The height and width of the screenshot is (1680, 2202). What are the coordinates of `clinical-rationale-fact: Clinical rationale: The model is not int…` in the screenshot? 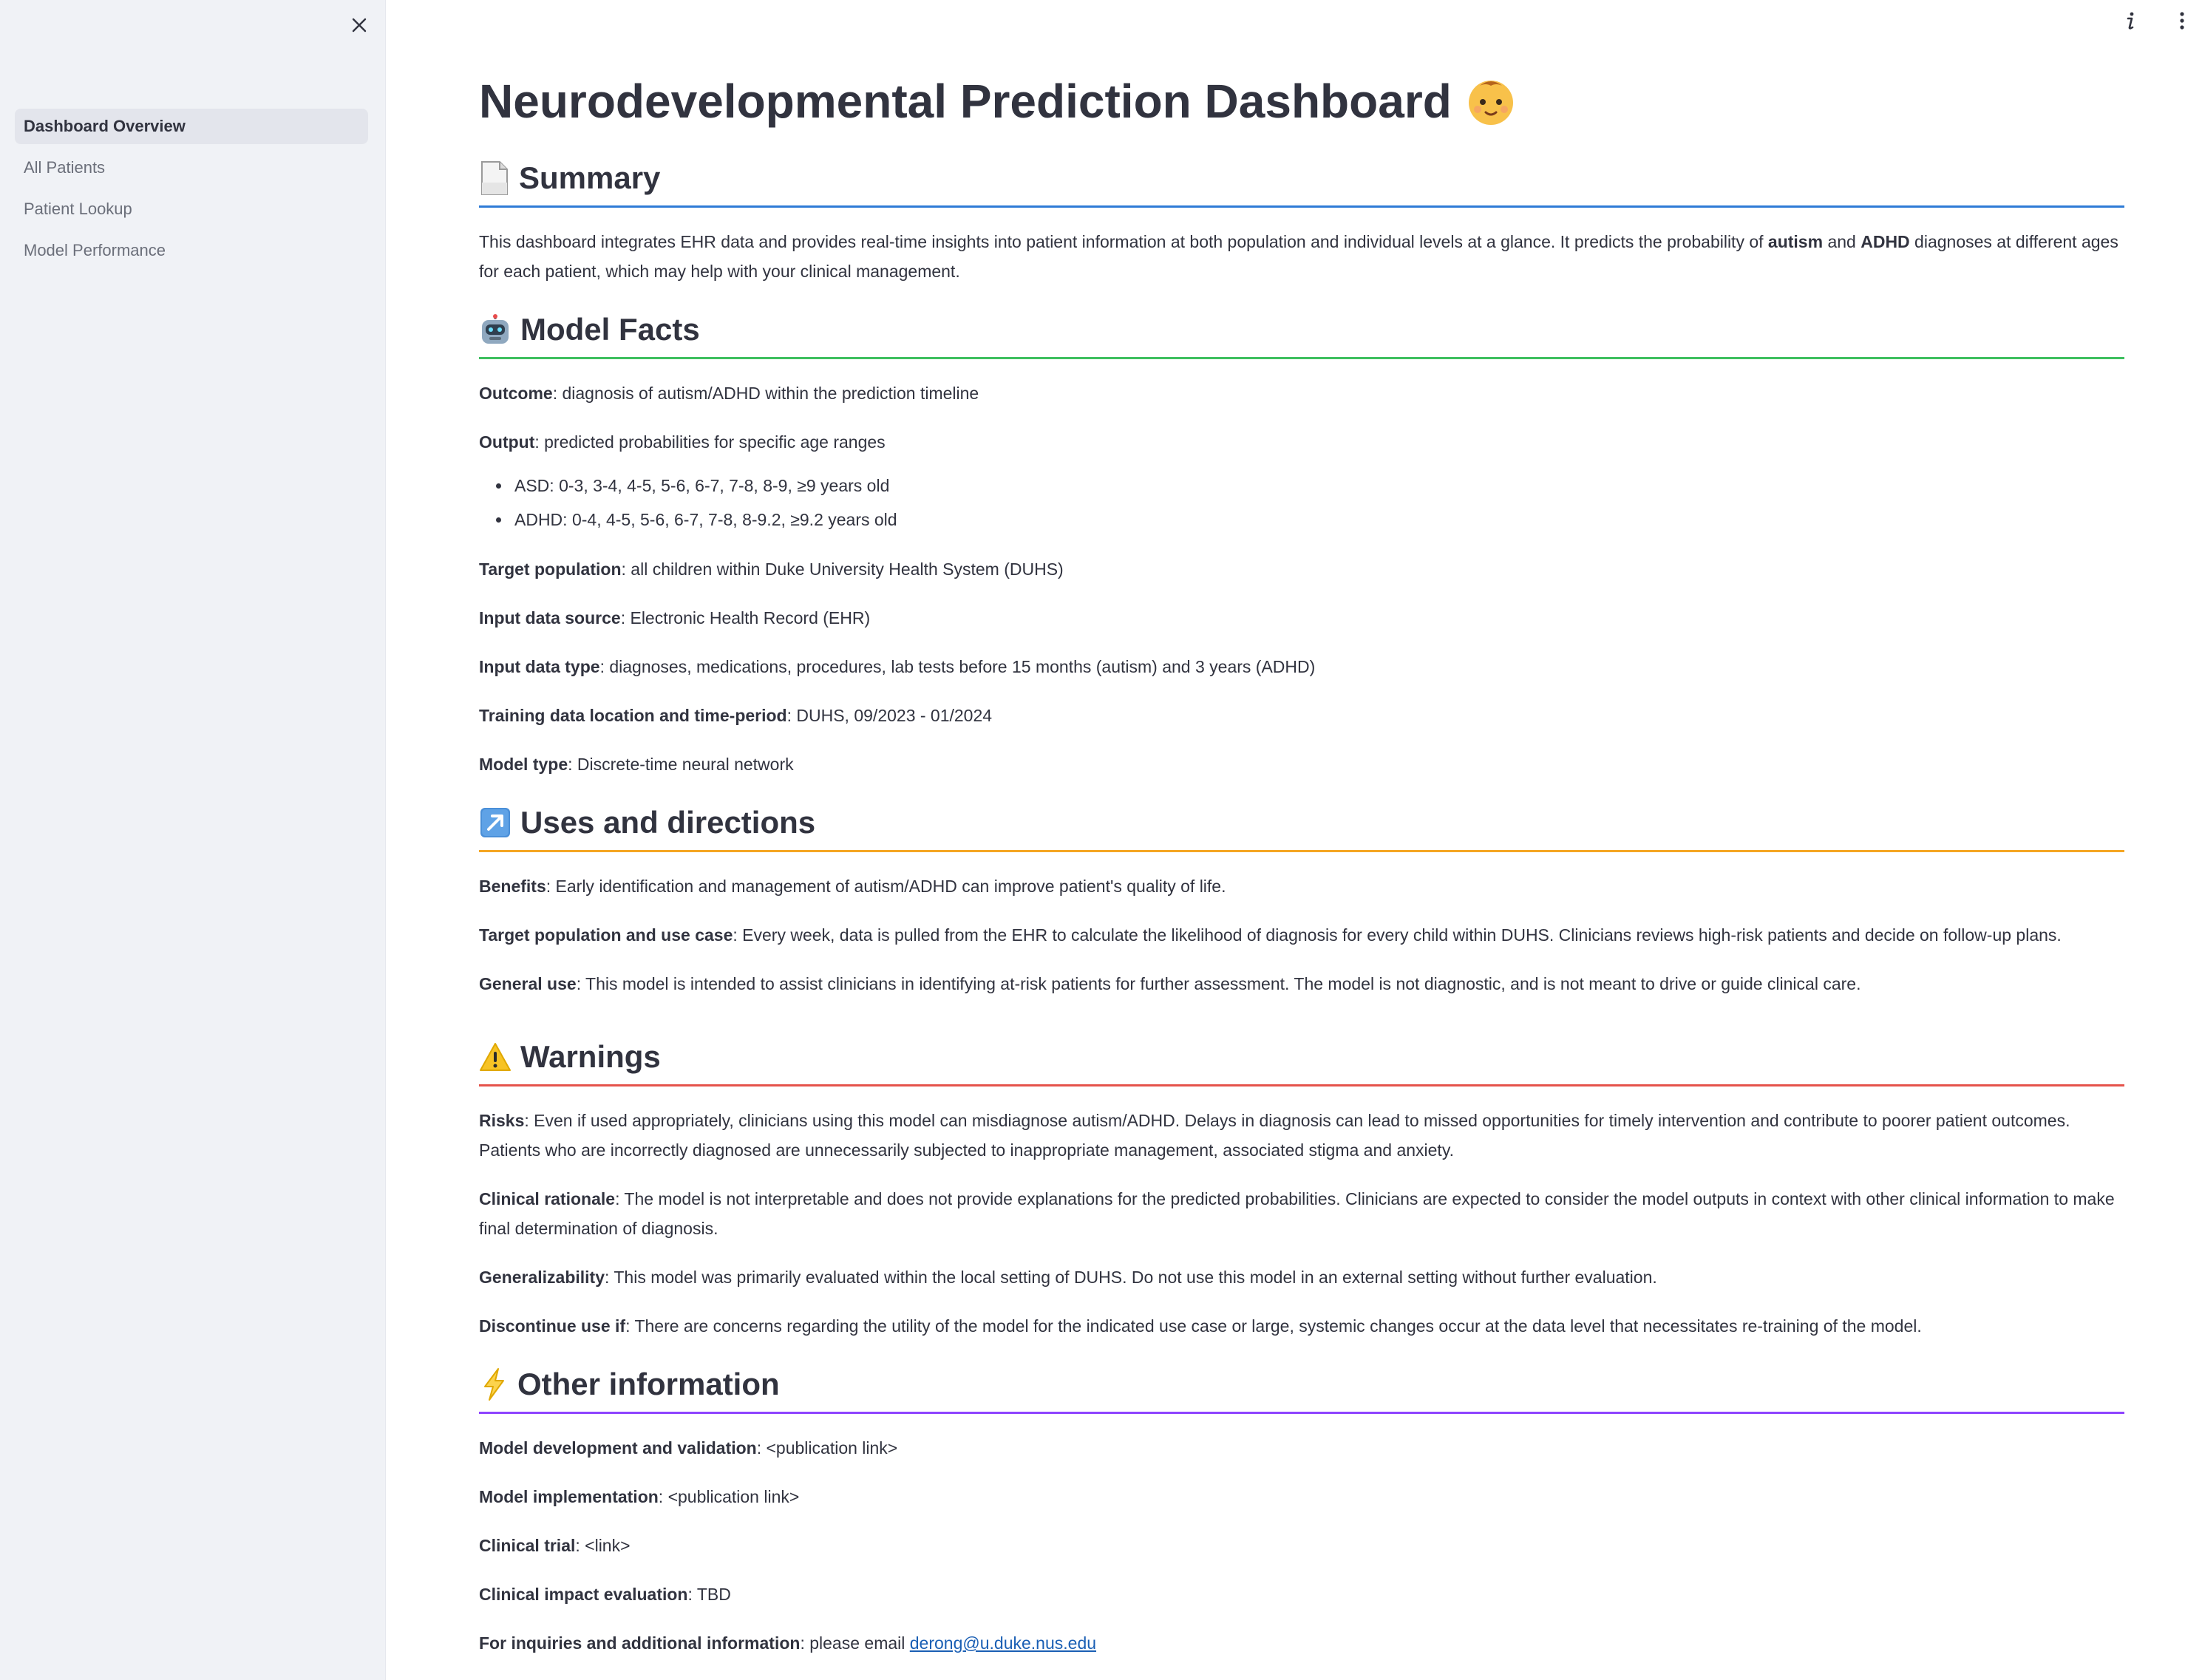 It's located at (1297, 1213).